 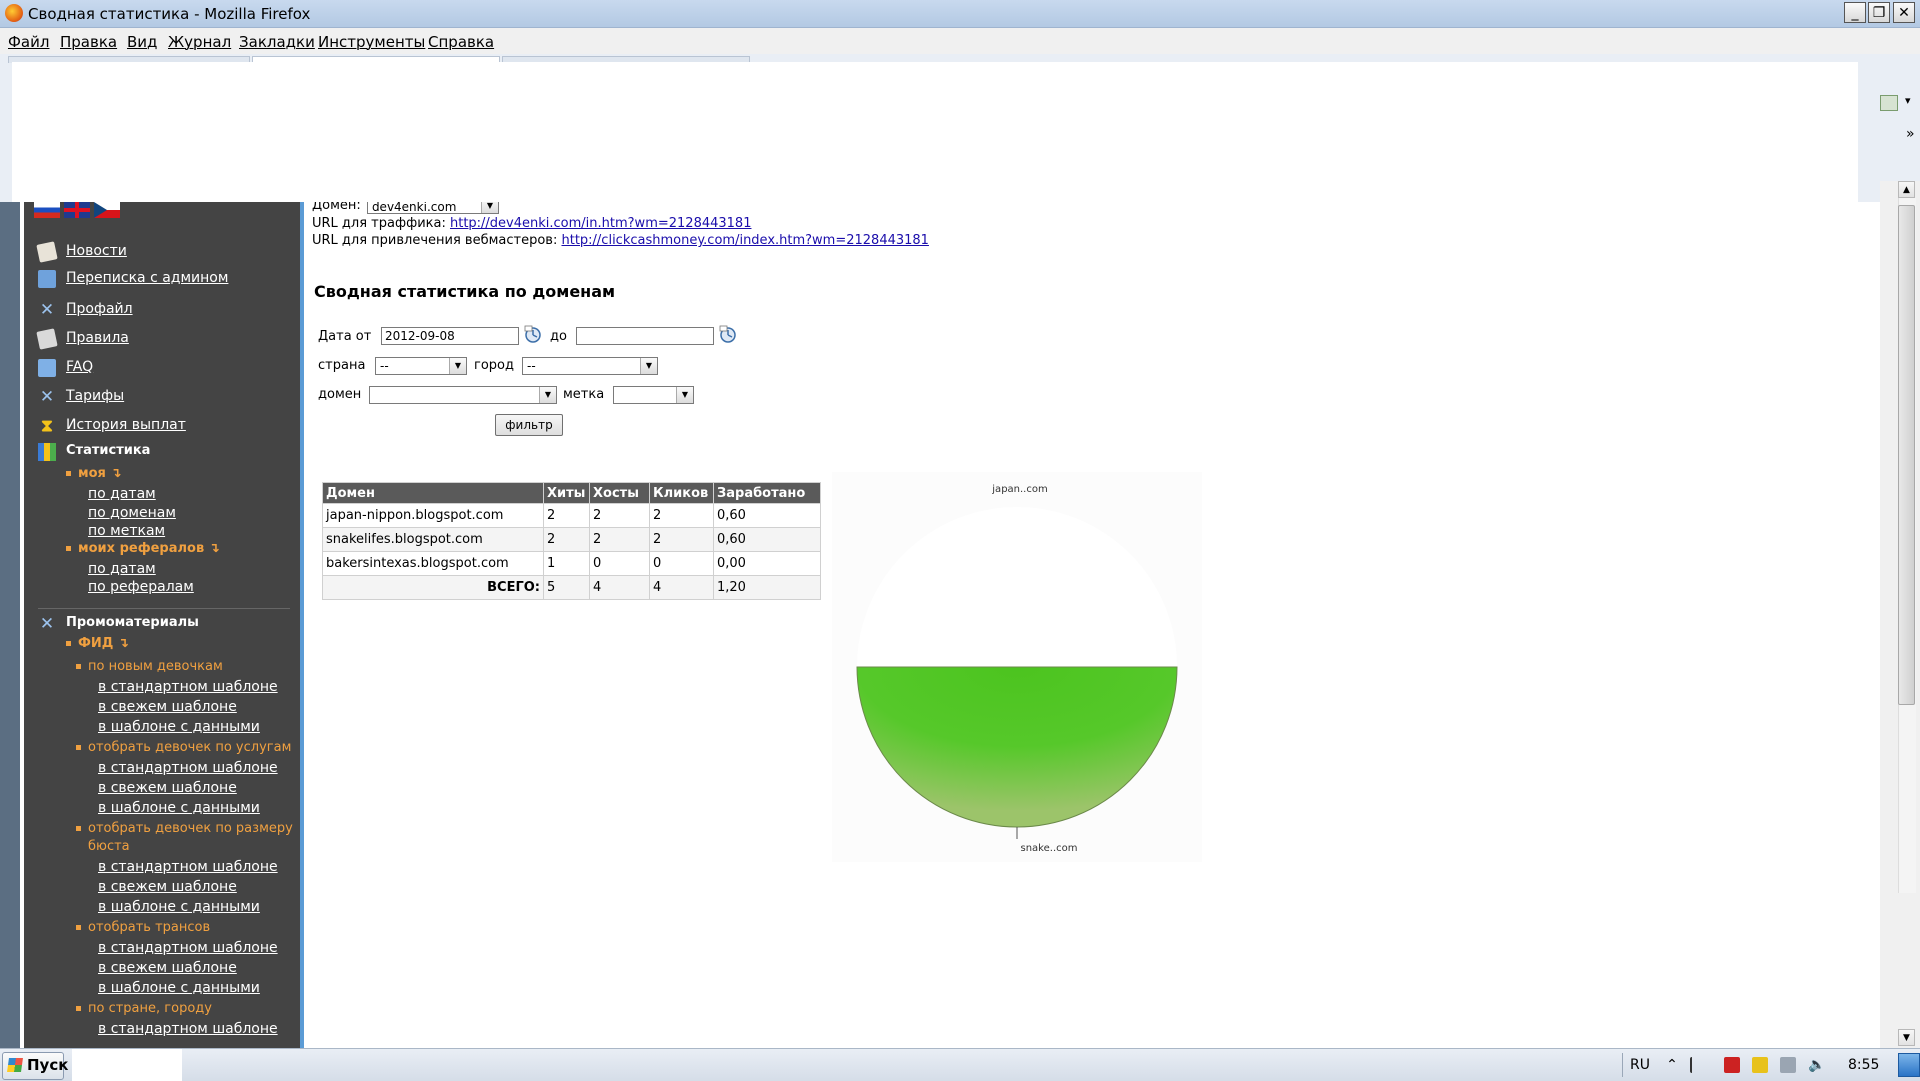 What do you see at coordinates (1855, 12) in the screenshot?
I see `minimize-button: _` at bounding box center [1855, 12].